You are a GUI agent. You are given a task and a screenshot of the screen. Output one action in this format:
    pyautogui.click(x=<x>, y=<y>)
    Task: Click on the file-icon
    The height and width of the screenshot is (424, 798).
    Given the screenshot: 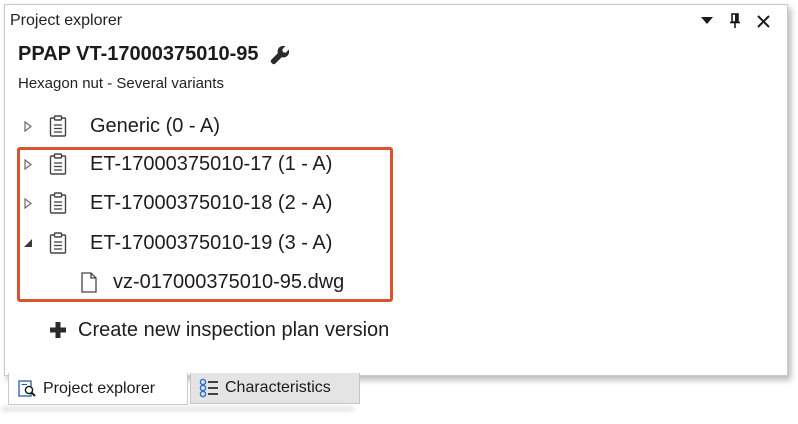 What is the action you would take?
    pyautogui.click(x=90, y=282)
    